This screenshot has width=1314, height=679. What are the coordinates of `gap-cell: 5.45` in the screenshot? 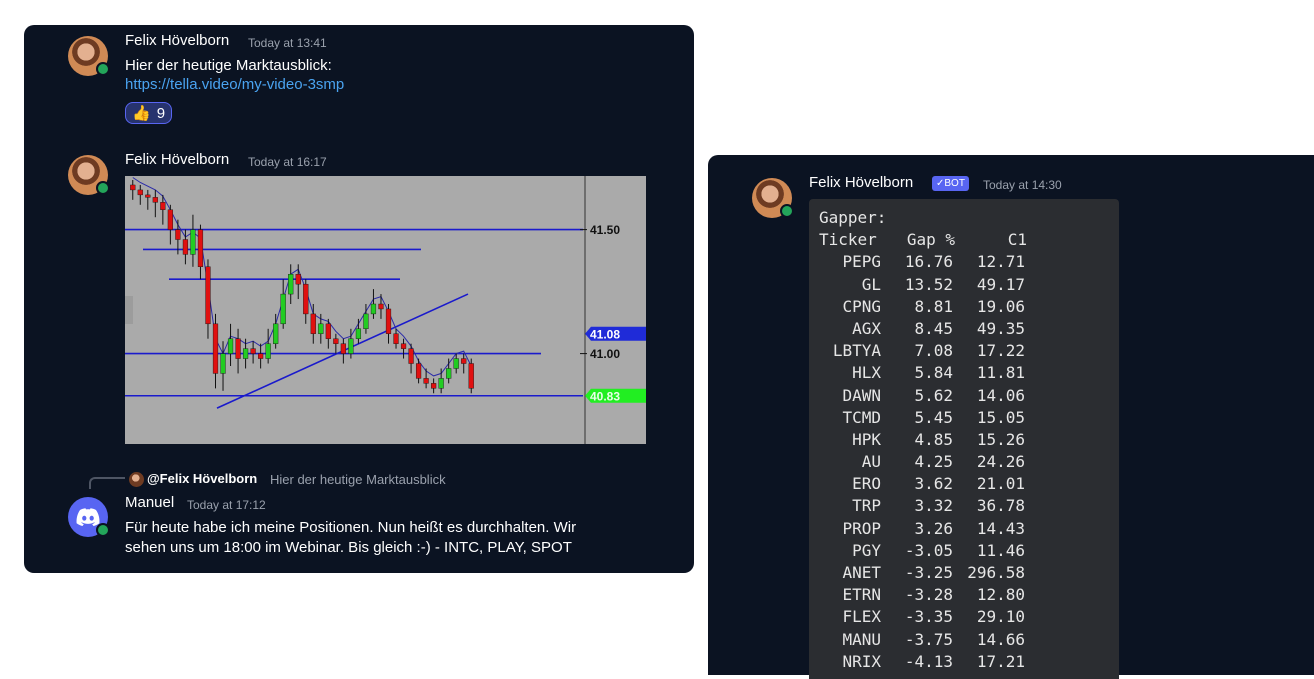 It's located at (933, 417).